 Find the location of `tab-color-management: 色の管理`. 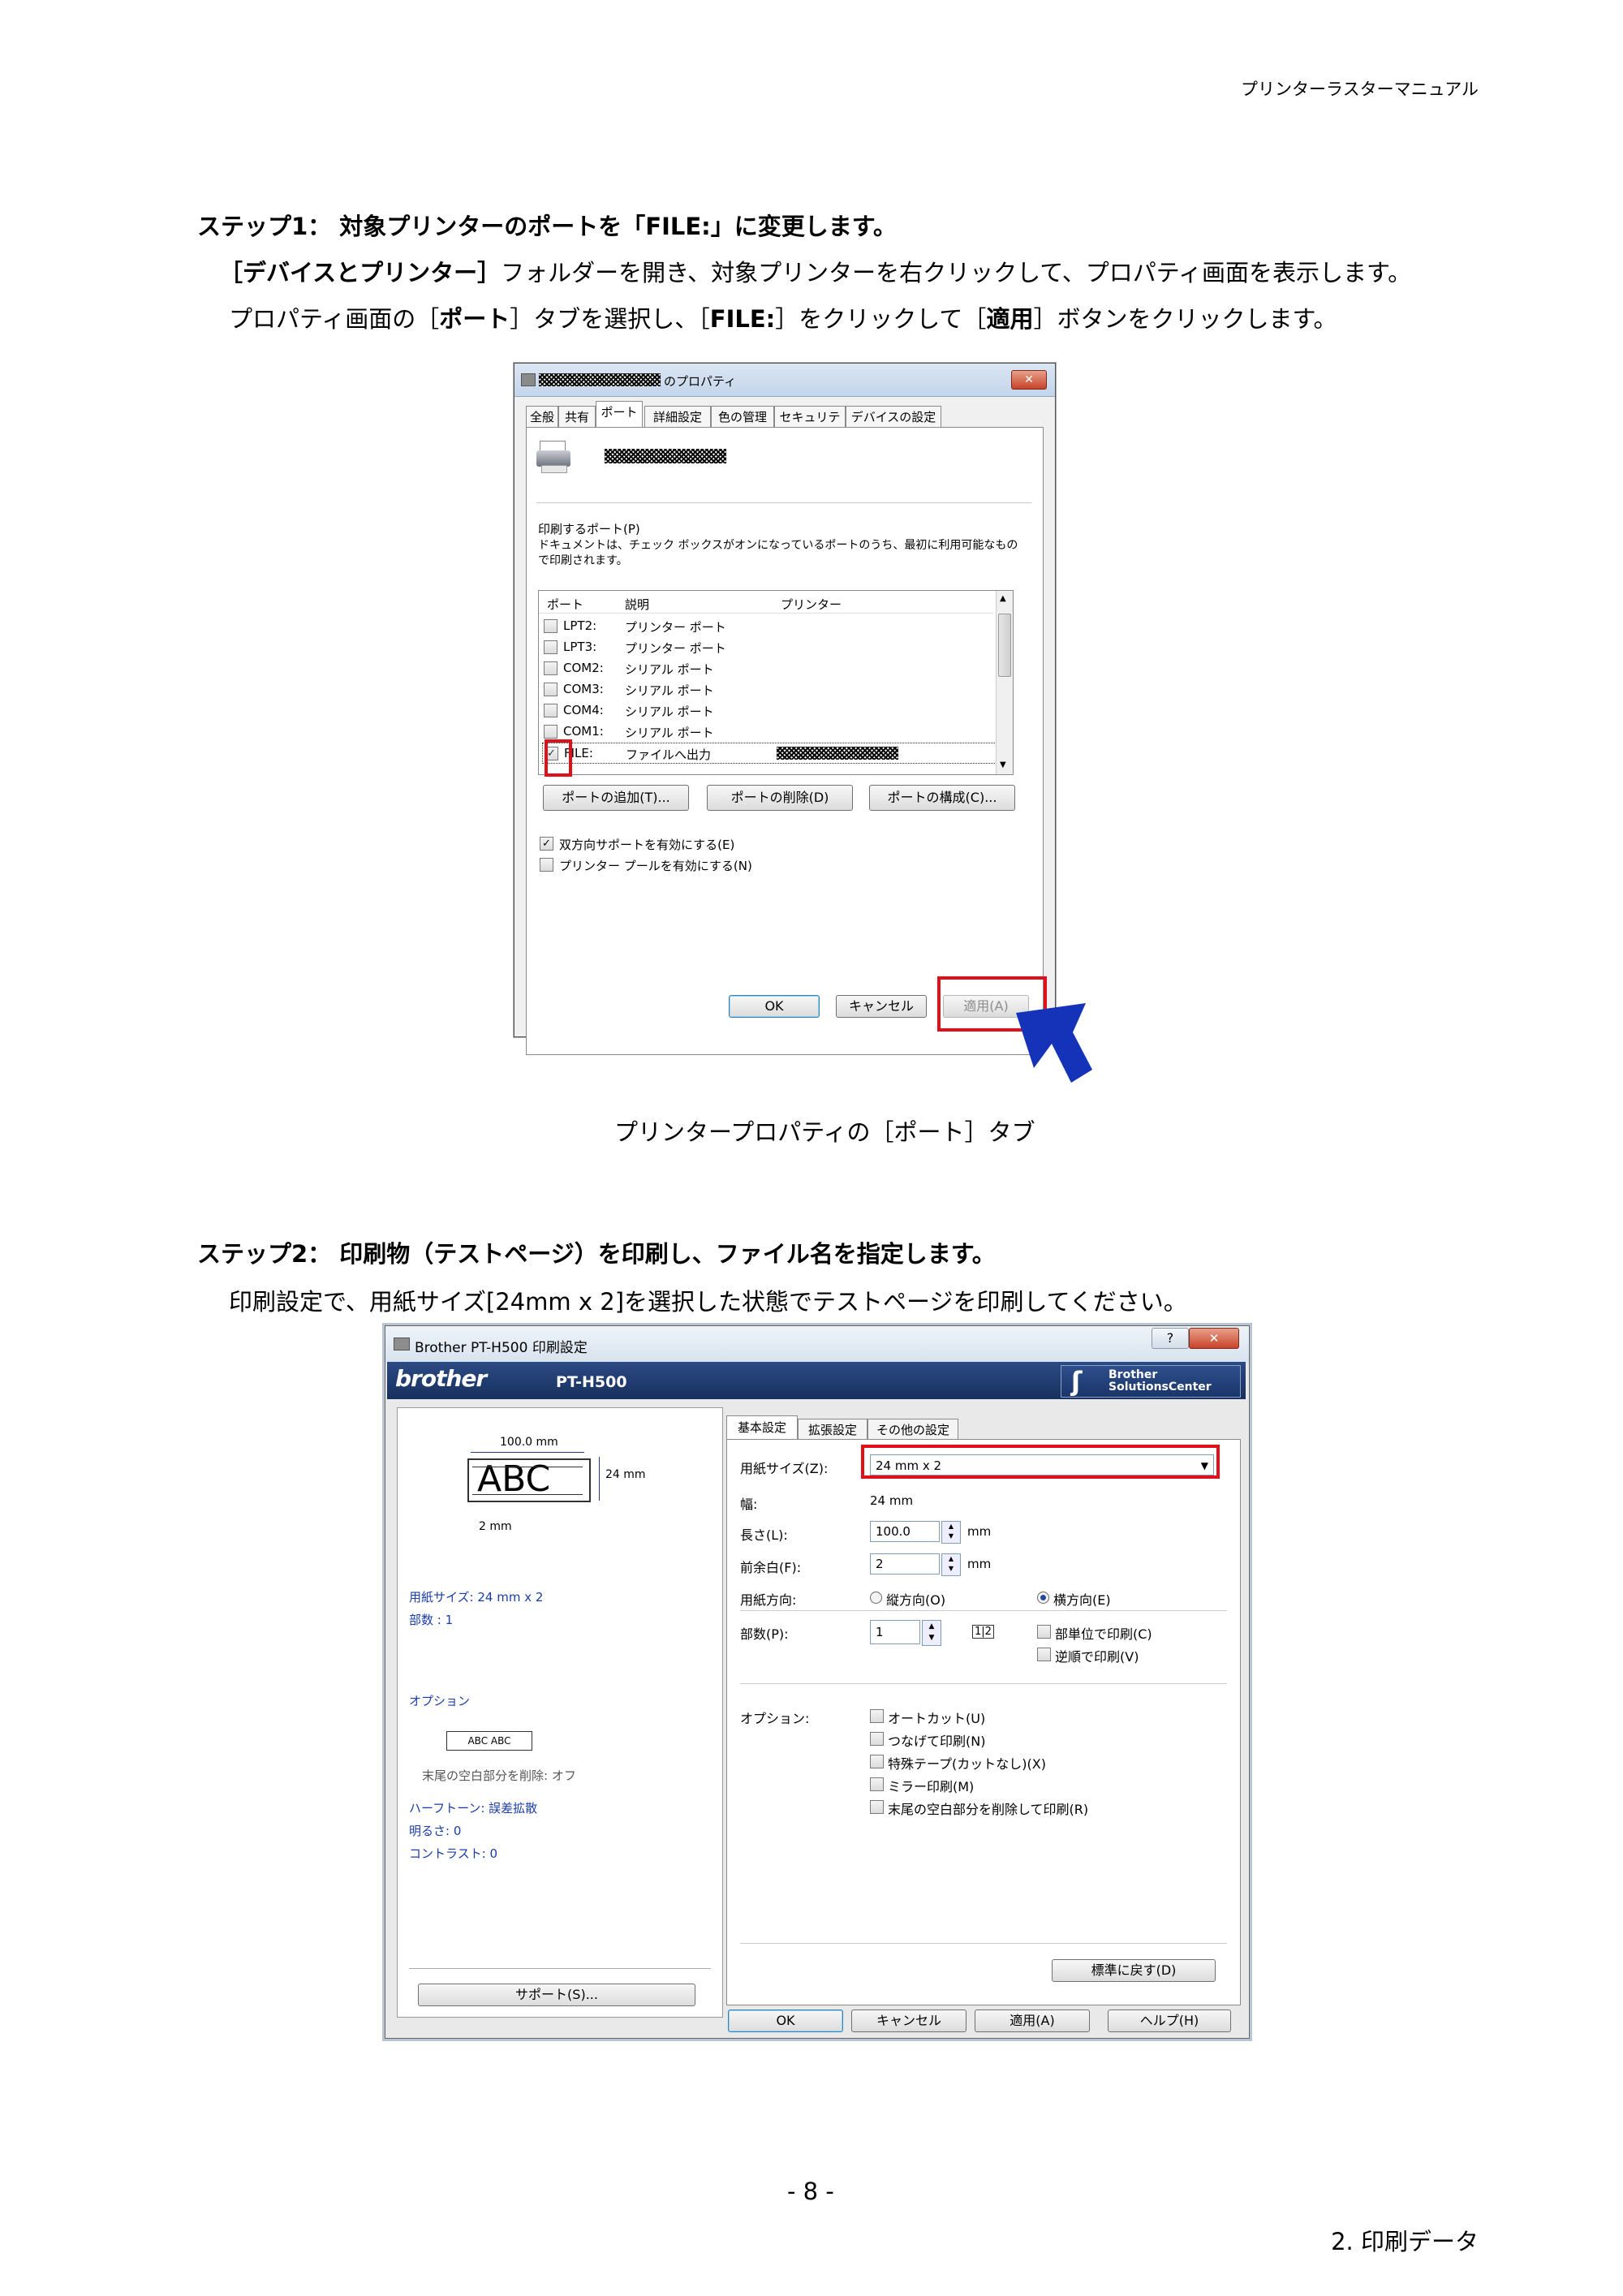

tab-color-management: 色の管理 is located at coordinates (742, 418).